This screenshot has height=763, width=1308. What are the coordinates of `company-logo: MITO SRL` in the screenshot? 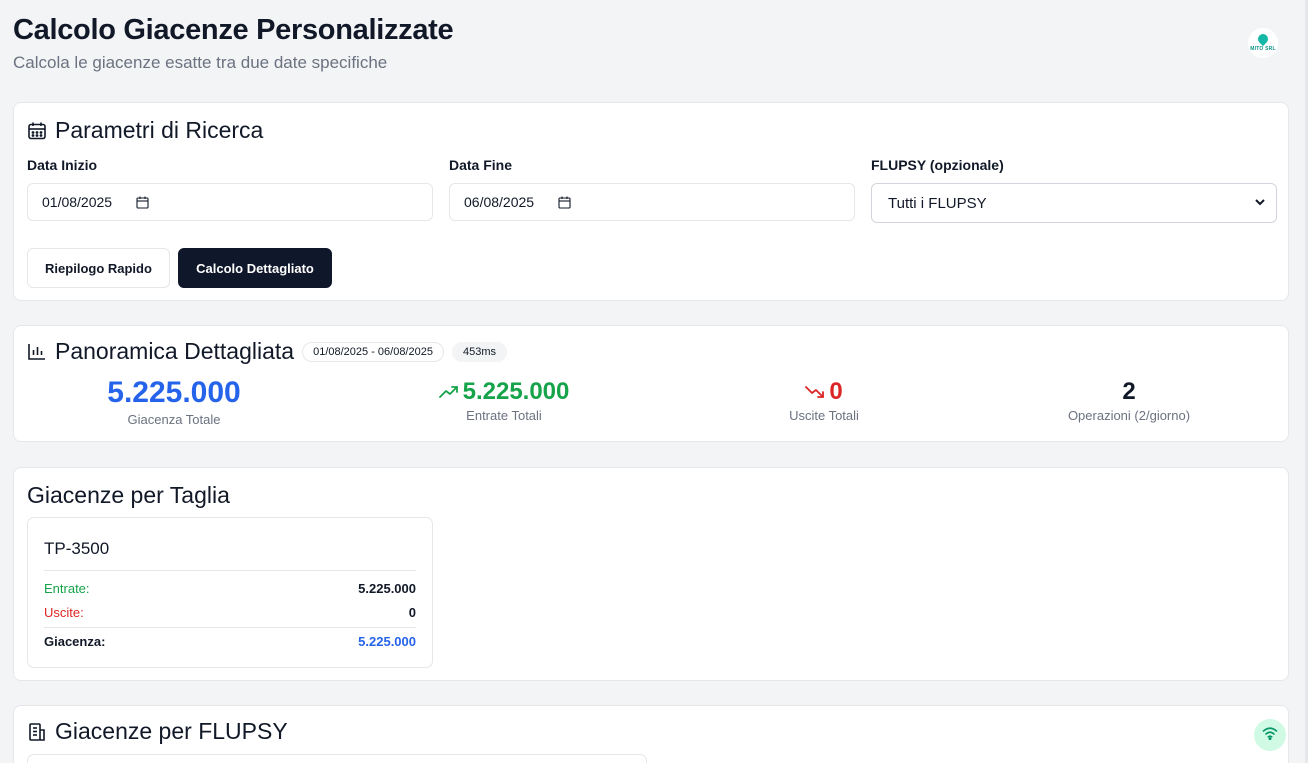 It's located at (1263, 43).